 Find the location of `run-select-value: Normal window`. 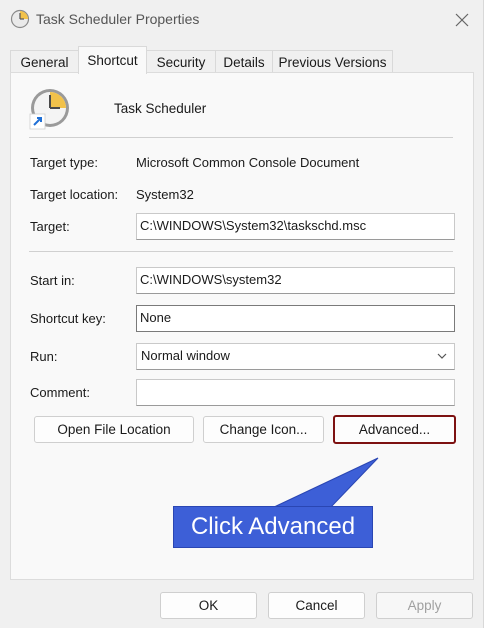

run-select-value: Normal window is located at coordinates (185, 355).